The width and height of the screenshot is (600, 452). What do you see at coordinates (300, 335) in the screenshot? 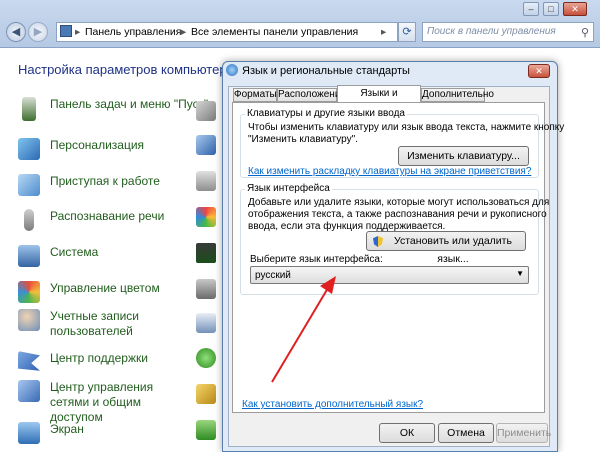
I see `annotation-arrow-line` at bounding box center [300, 335].